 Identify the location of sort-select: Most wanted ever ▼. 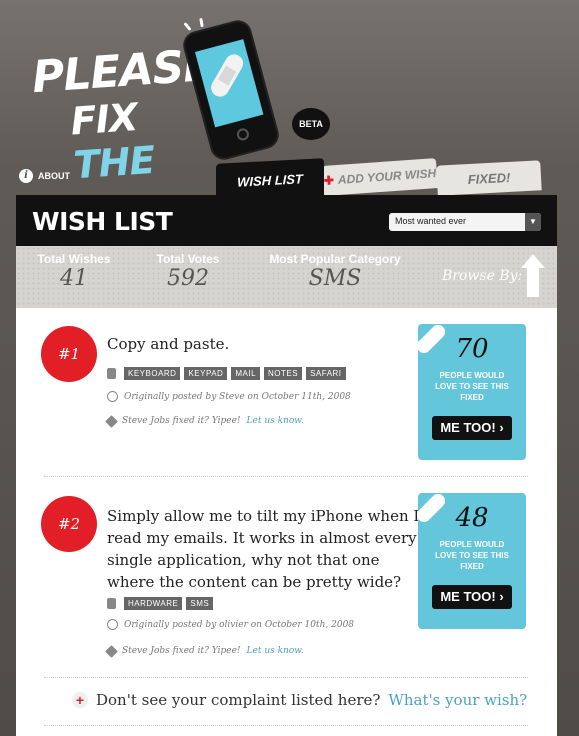
(465, 222).